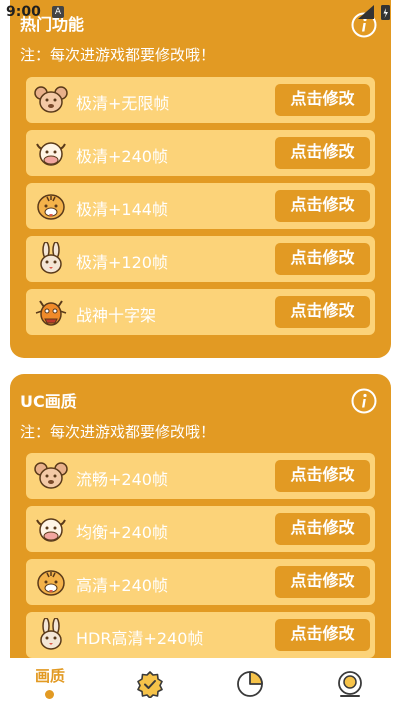 Image resolution: width=400 pixels, height=711 pixels. I want to click on tab-quality: 画质, so click(50, 684).